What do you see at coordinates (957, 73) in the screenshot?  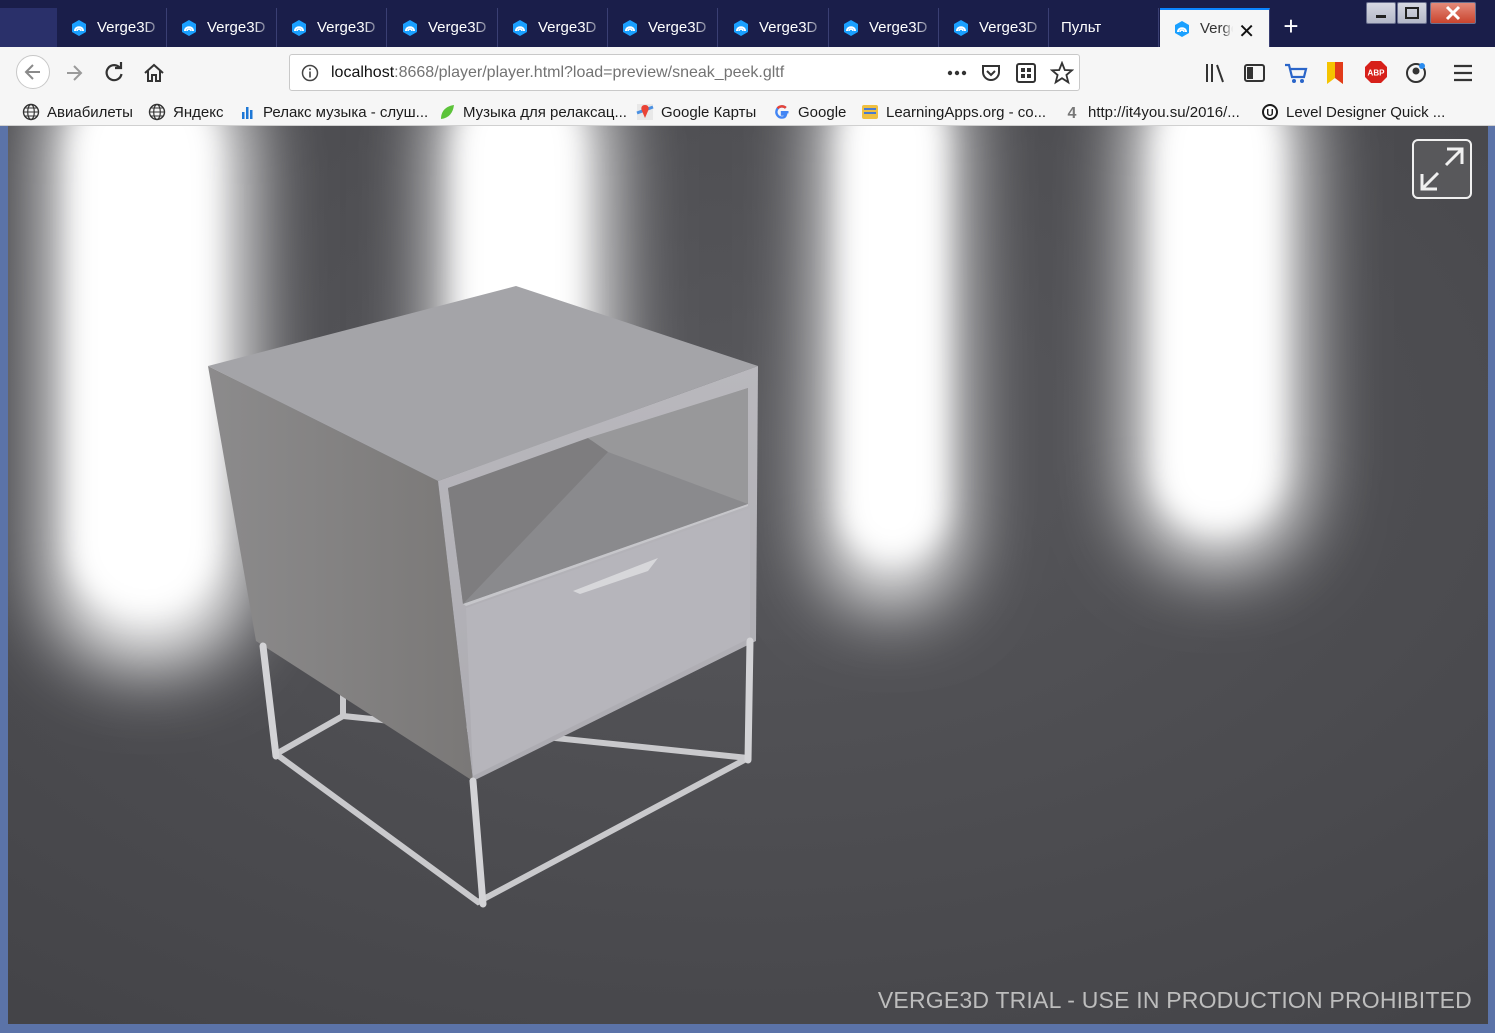 I see `page-actions-icon` at bounding box center [957, 73].